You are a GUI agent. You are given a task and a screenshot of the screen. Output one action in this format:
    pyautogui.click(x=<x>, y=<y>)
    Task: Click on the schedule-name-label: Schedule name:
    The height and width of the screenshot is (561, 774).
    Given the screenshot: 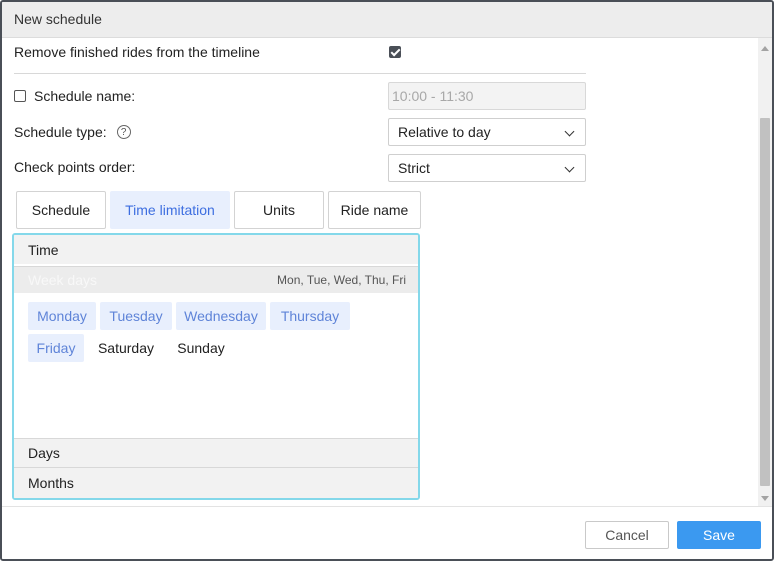 What is the action you would take?
    pyautogui.click(x=85, y=96)
    